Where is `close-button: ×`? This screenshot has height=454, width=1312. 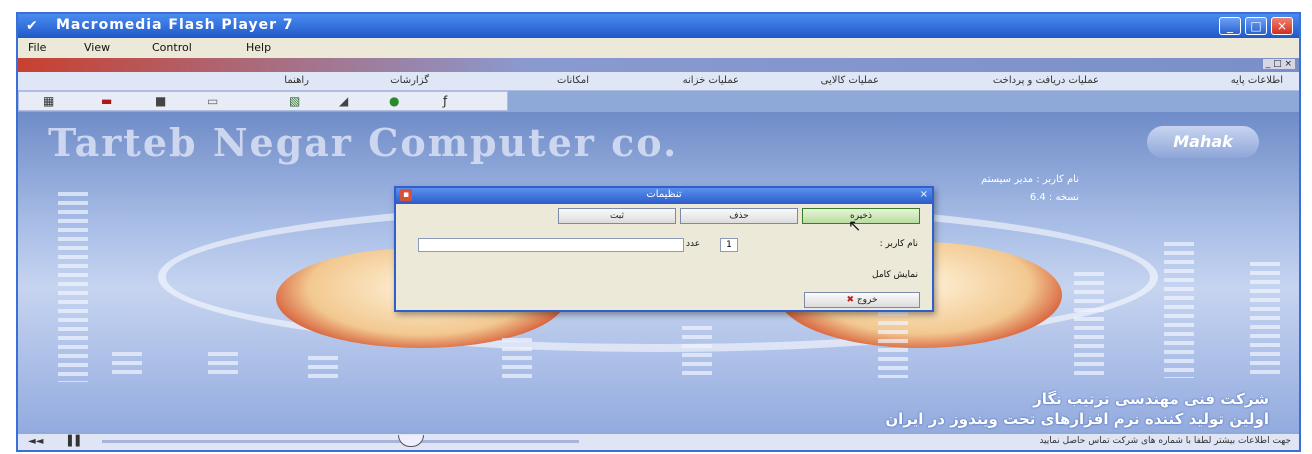 close-button: × is located at coordinates (1282, 26).